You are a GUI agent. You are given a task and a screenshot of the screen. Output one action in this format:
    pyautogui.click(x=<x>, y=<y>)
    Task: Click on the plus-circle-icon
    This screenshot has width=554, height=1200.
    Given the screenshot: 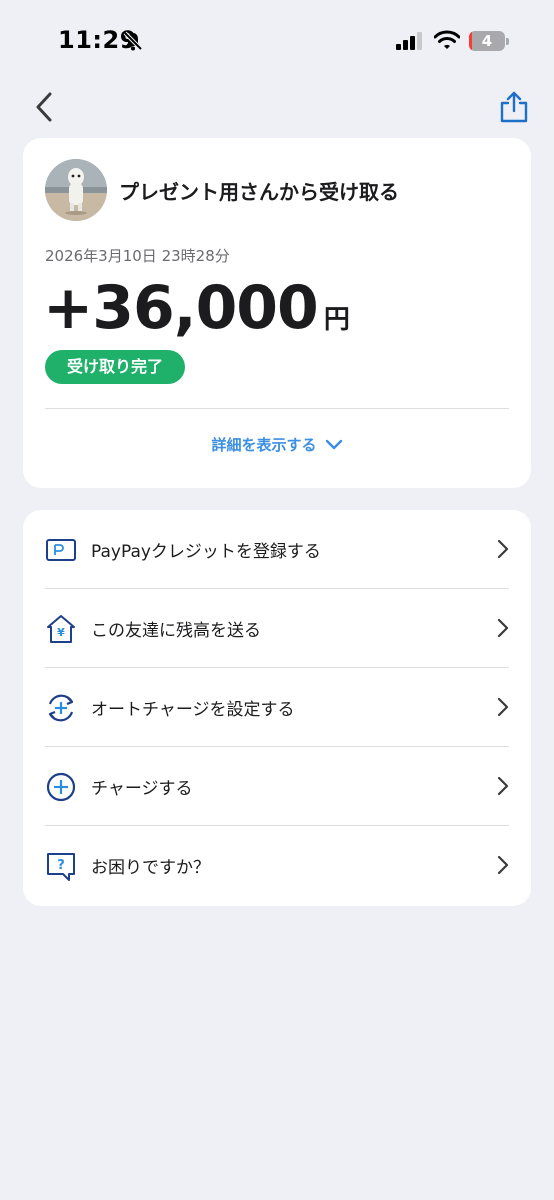 What is the action you would take?
    pyautogui.click(x=61, y=787)
    